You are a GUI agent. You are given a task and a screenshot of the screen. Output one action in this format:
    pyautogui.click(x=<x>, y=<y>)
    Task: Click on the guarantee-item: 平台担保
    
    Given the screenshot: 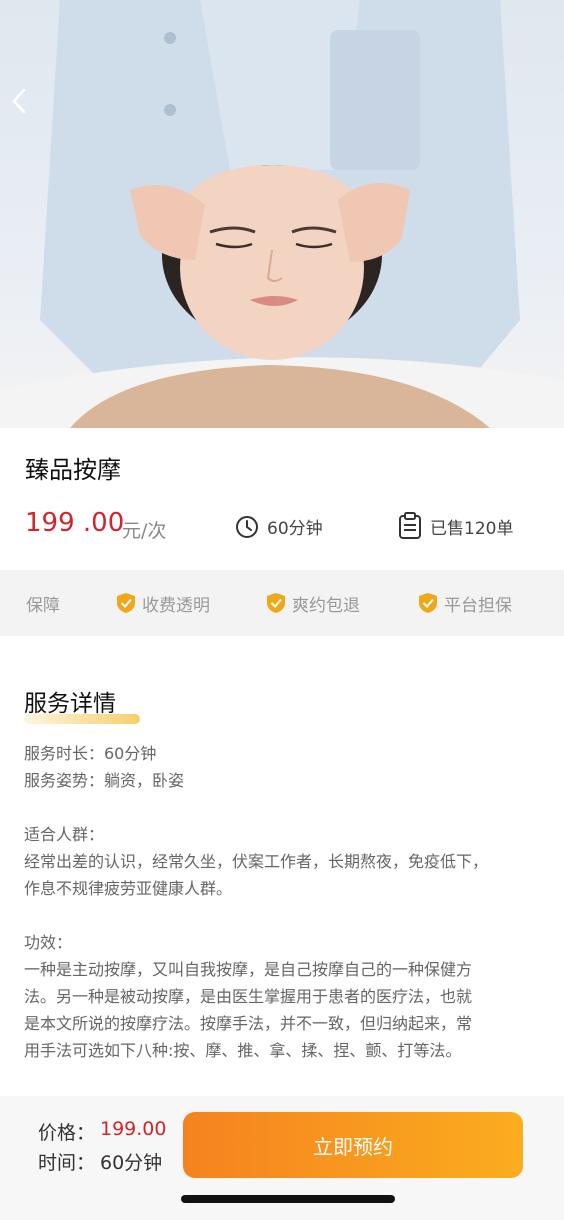 What is the action you would take?
    pyautogui.click(x=465, y=603)
    